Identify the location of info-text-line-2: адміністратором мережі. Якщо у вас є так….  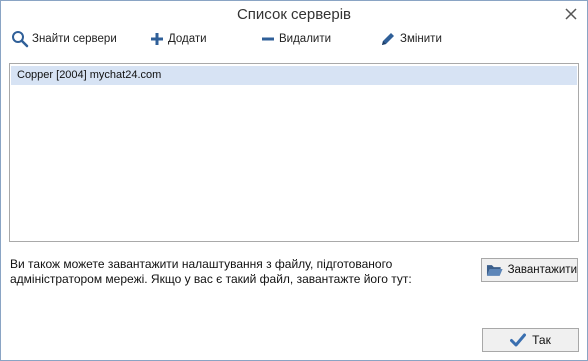
(211, 279).